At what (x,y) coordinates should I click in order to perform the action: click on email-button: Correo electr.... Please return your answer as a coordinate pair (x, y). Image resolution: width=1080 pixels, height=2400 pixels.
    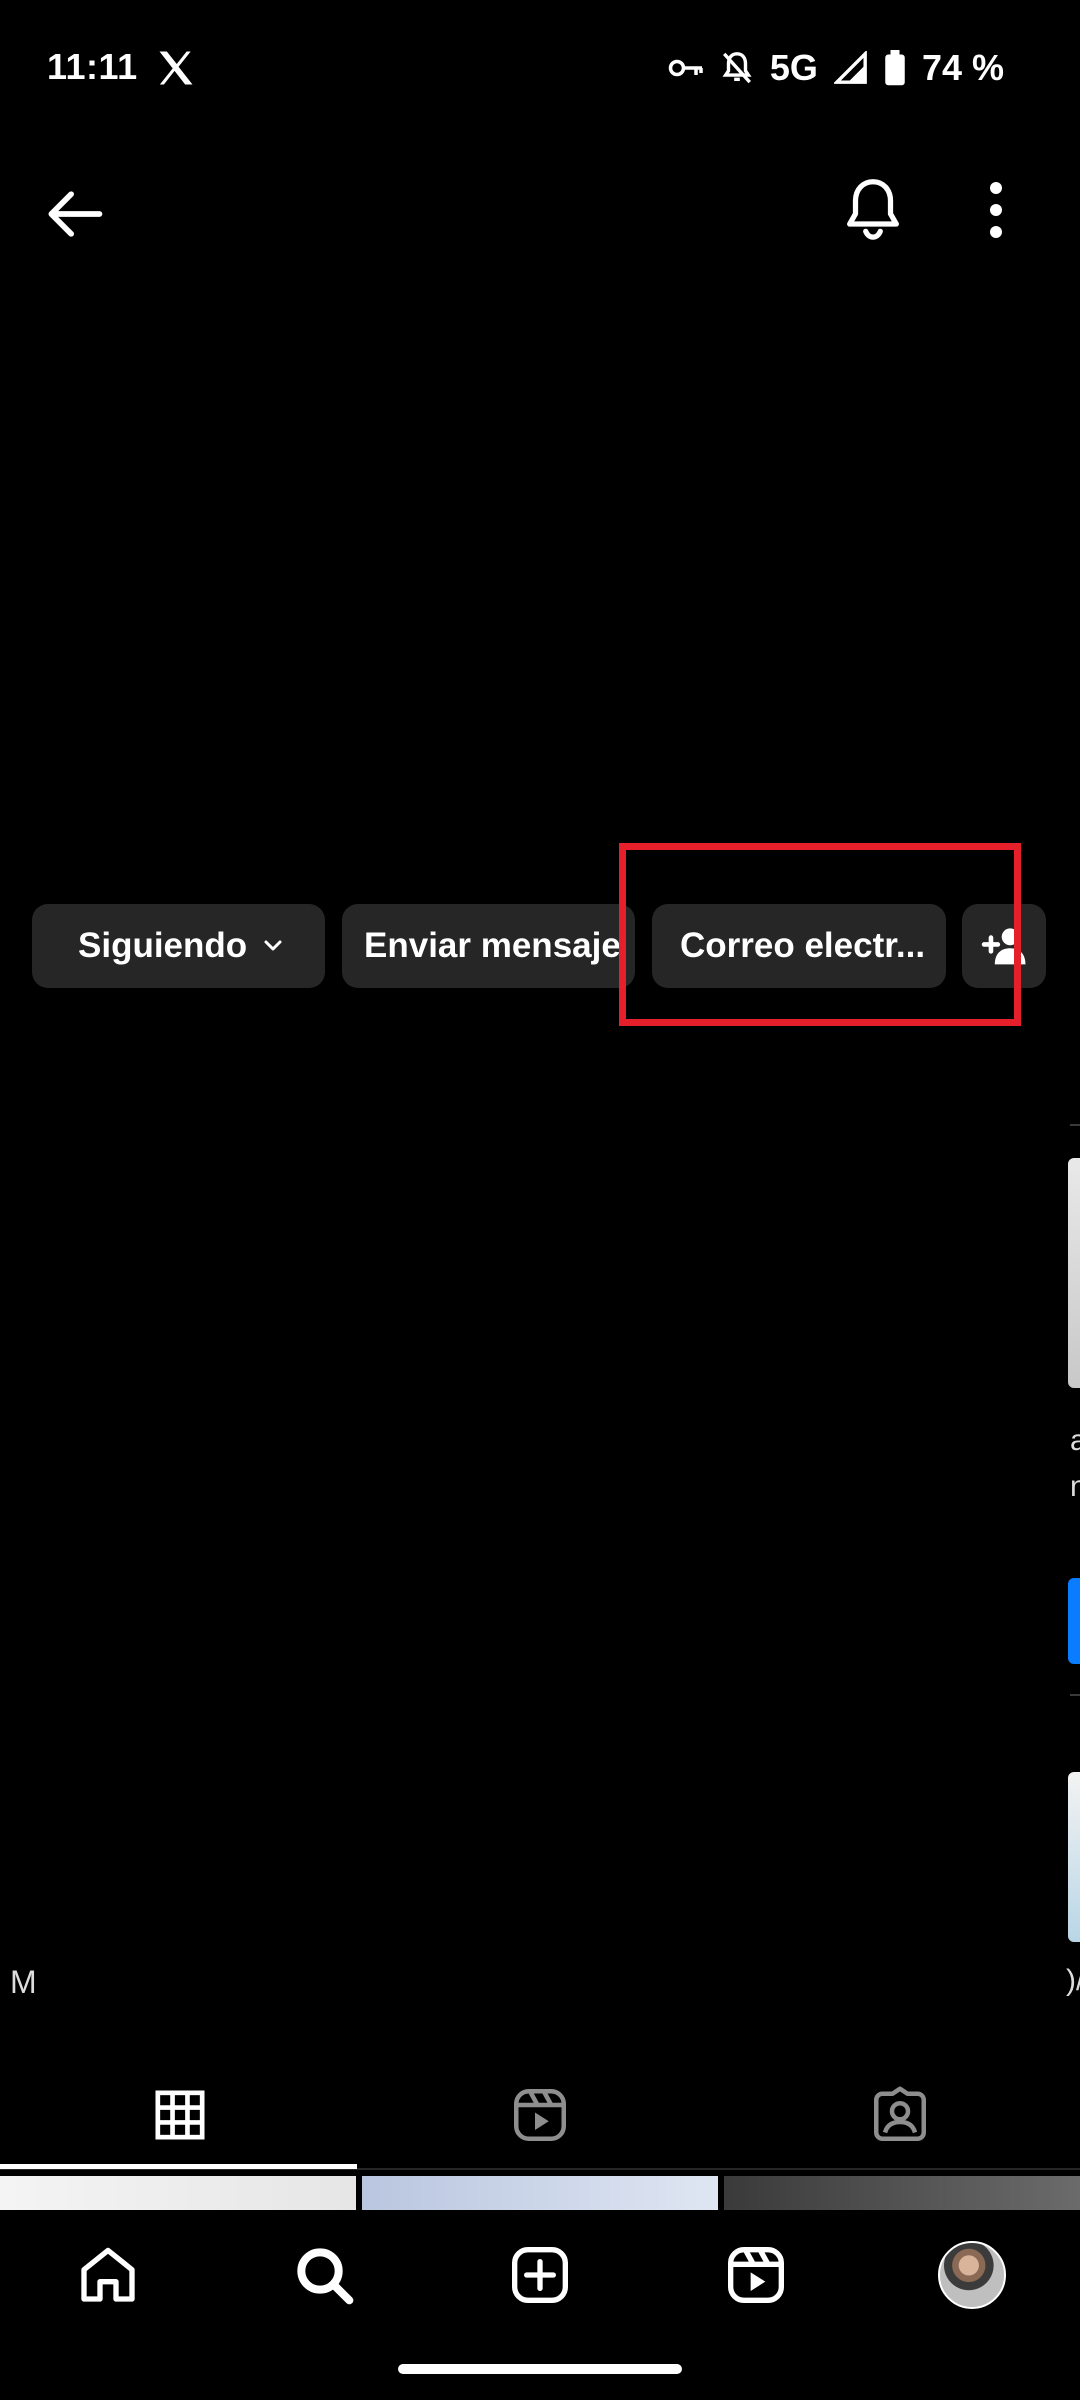
    Looking at the image, I should click on (799, 946).